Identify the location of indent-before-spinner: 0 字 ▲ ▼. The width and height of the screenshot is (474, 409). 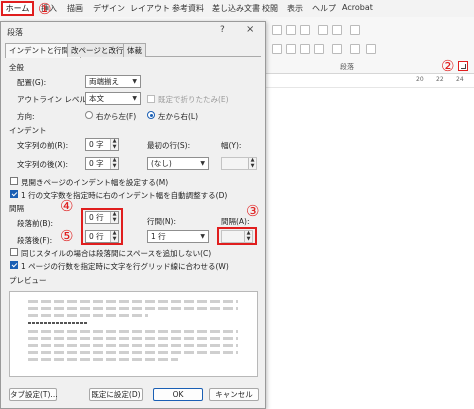
(102, 144).